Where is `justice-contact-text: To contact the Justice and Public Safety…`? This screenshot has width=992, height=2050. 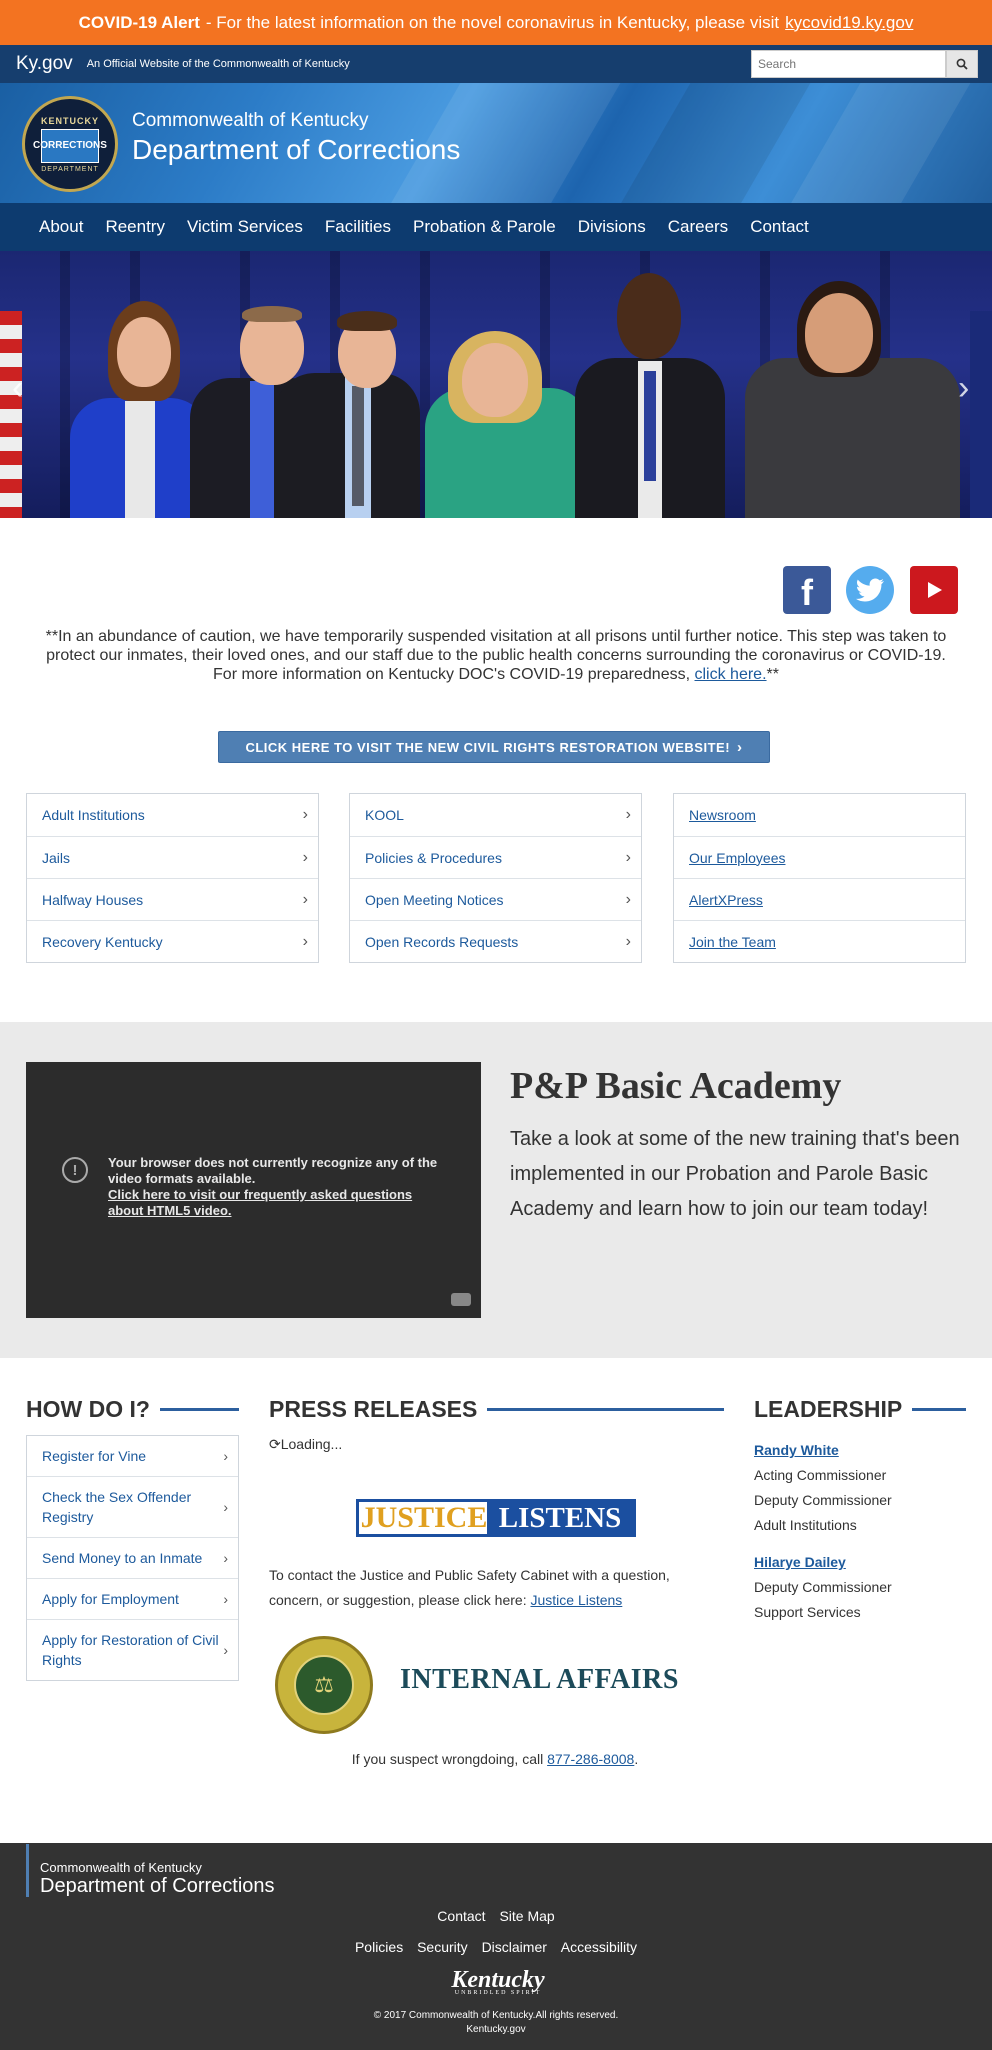
justice-contact-text: To contact the Justice and Public Safety… is located at coordinates (489, 1588).